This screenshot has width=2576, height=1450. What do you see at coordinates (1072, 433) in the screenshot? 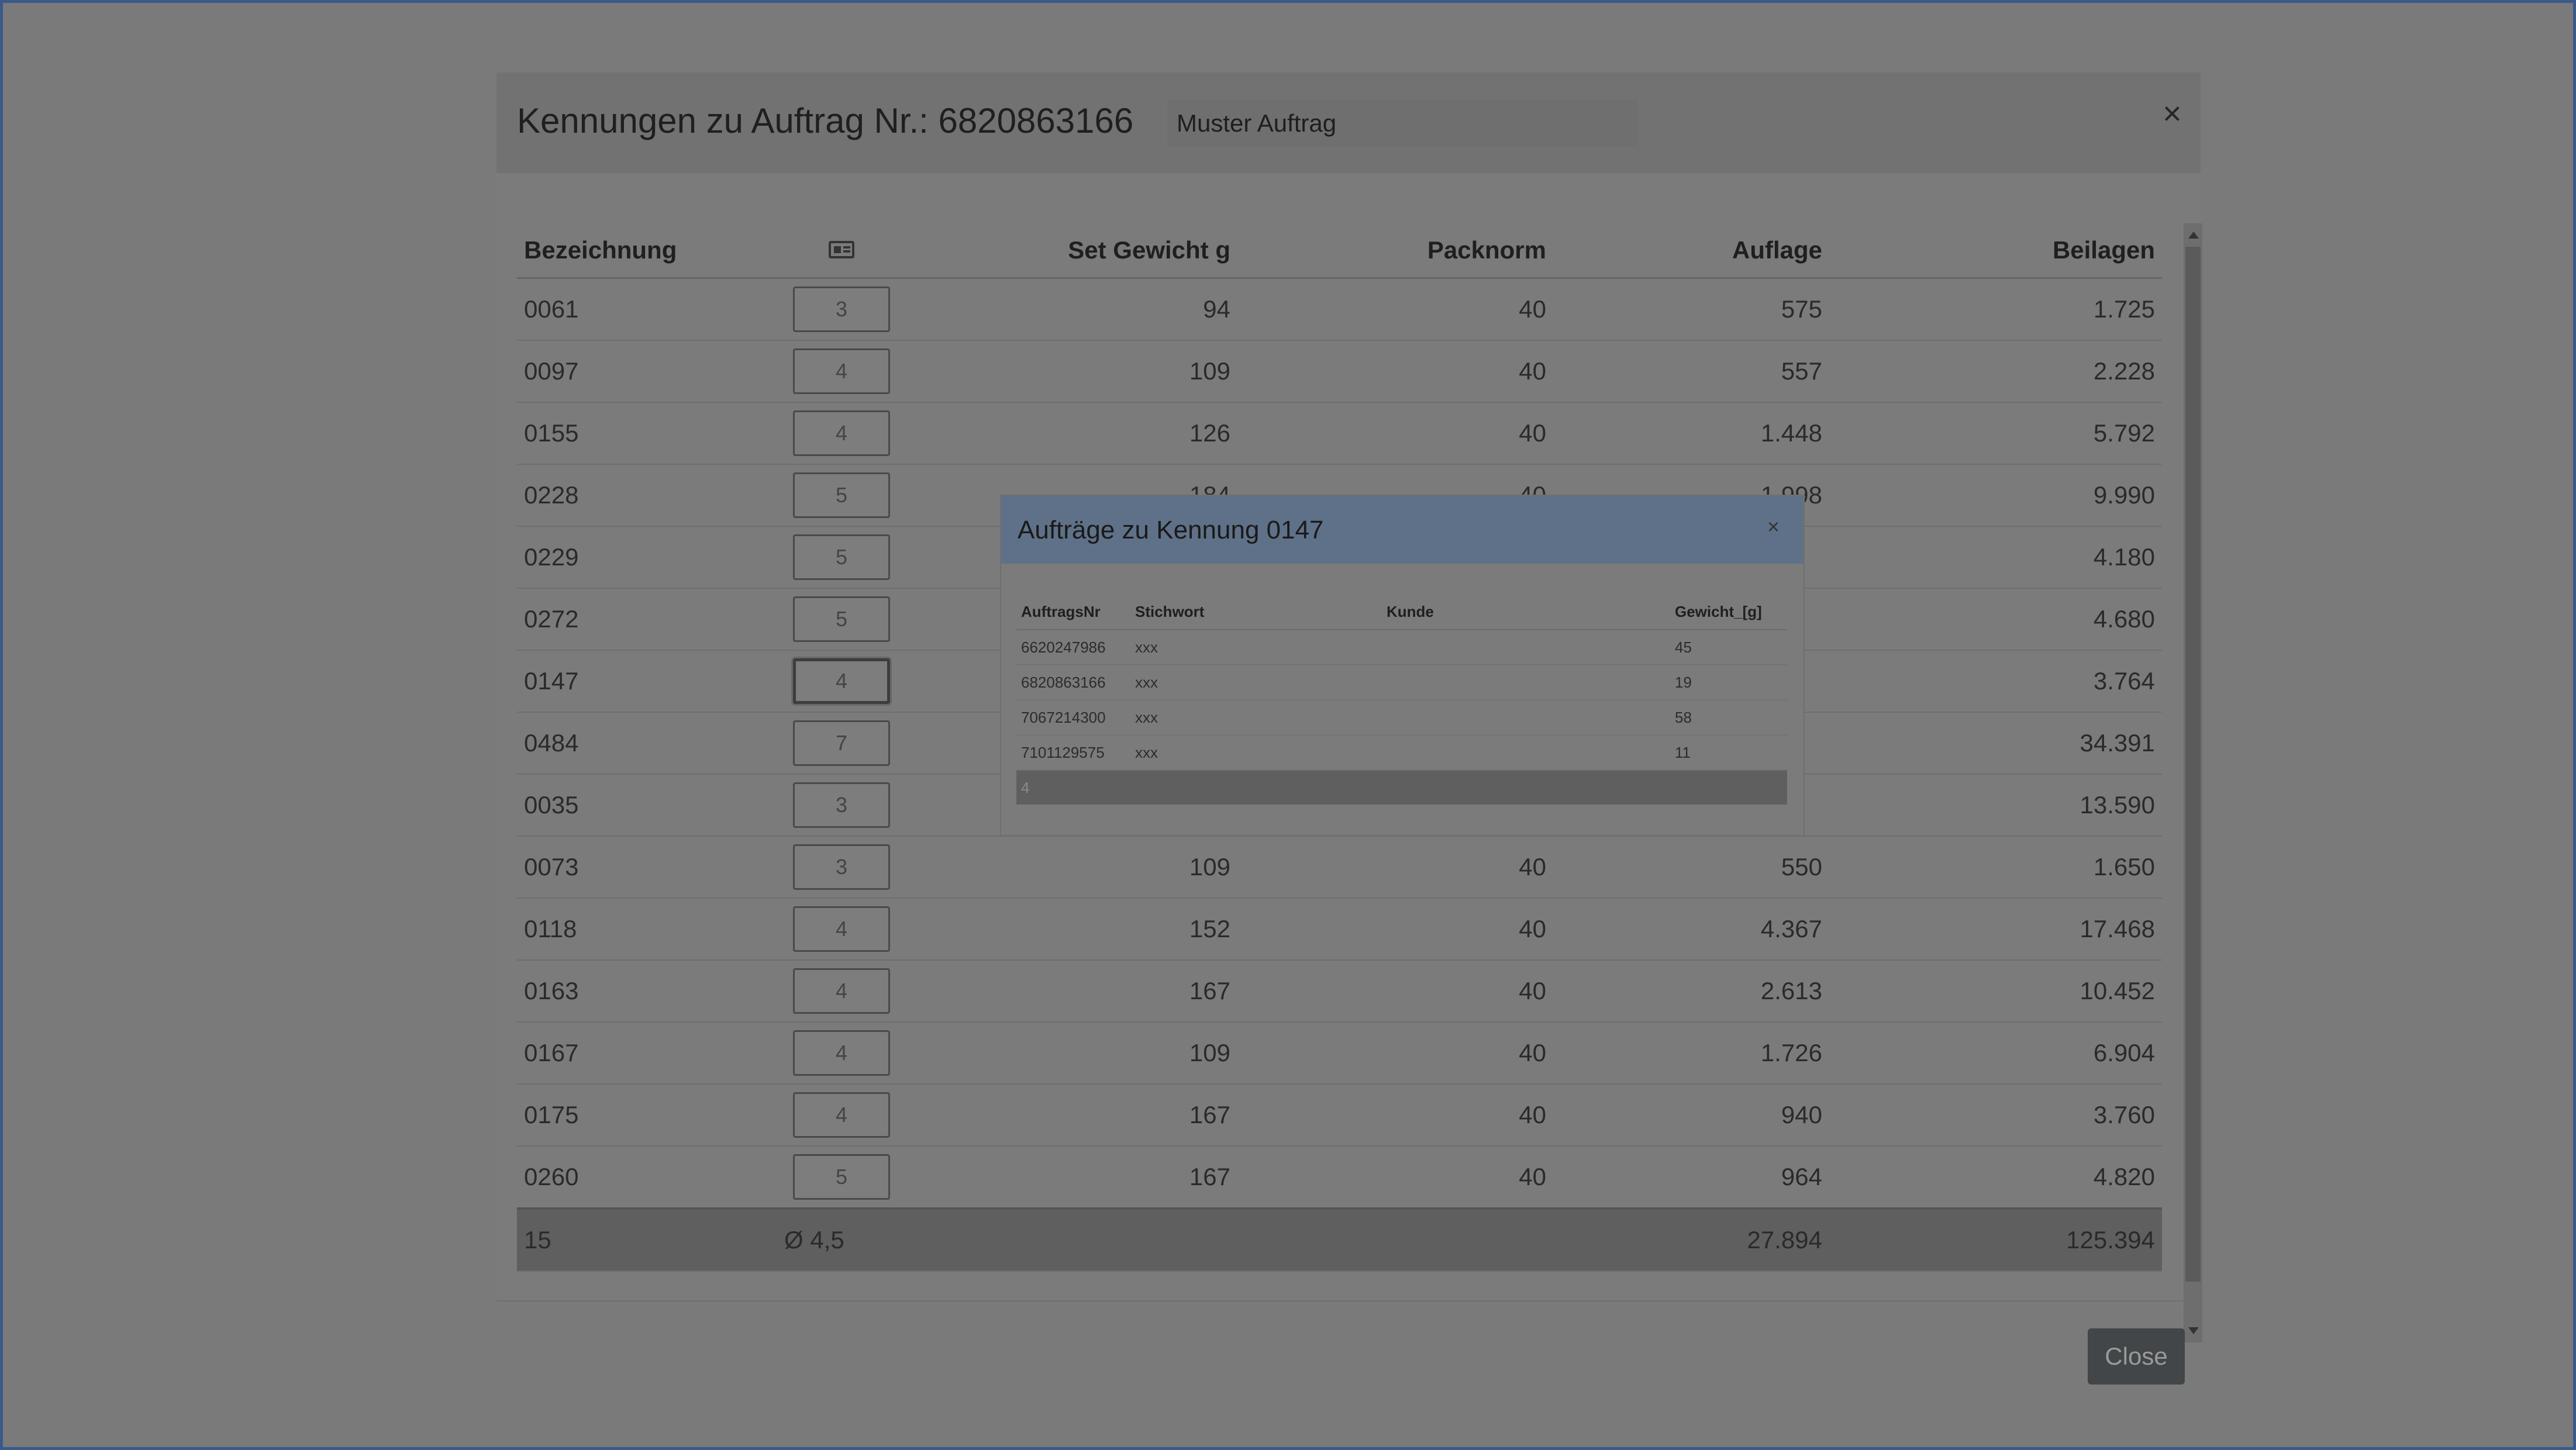
I see `cell-set-gewicht: 126` at bounding box center [1072, 433].